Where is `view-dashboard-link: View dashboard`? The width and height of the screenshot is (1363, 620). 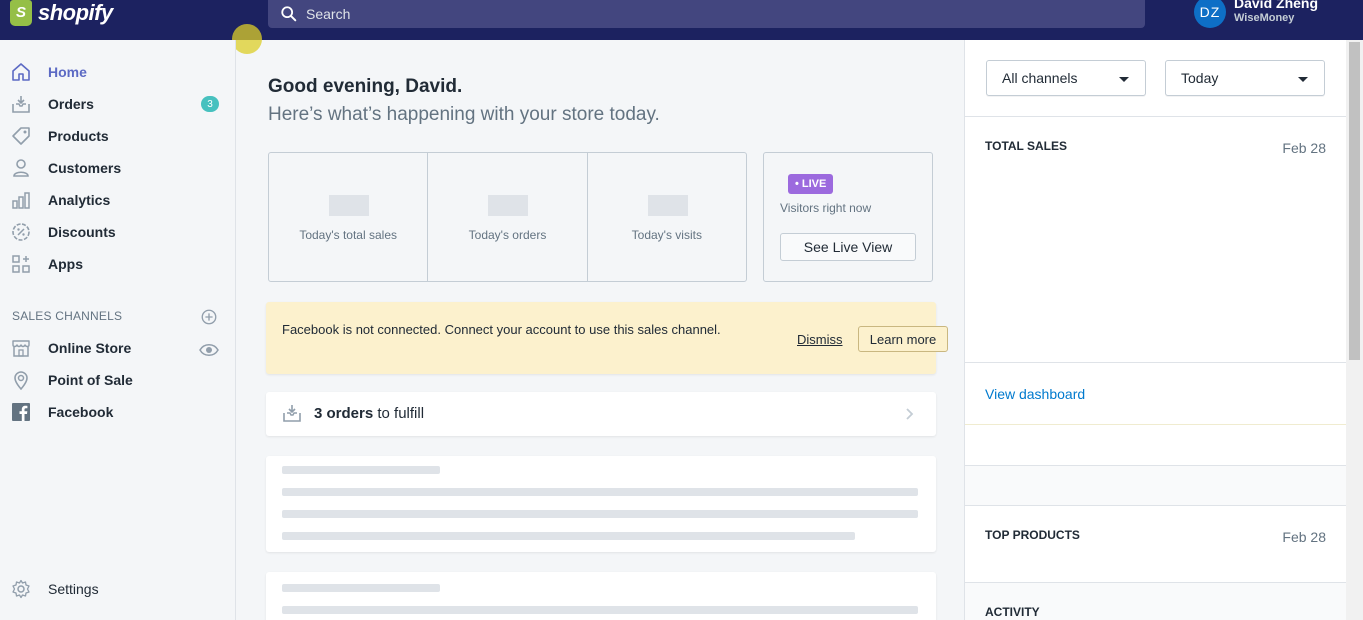
view-dashboard-link: View dashboard is located at coordinates (1035, 394).